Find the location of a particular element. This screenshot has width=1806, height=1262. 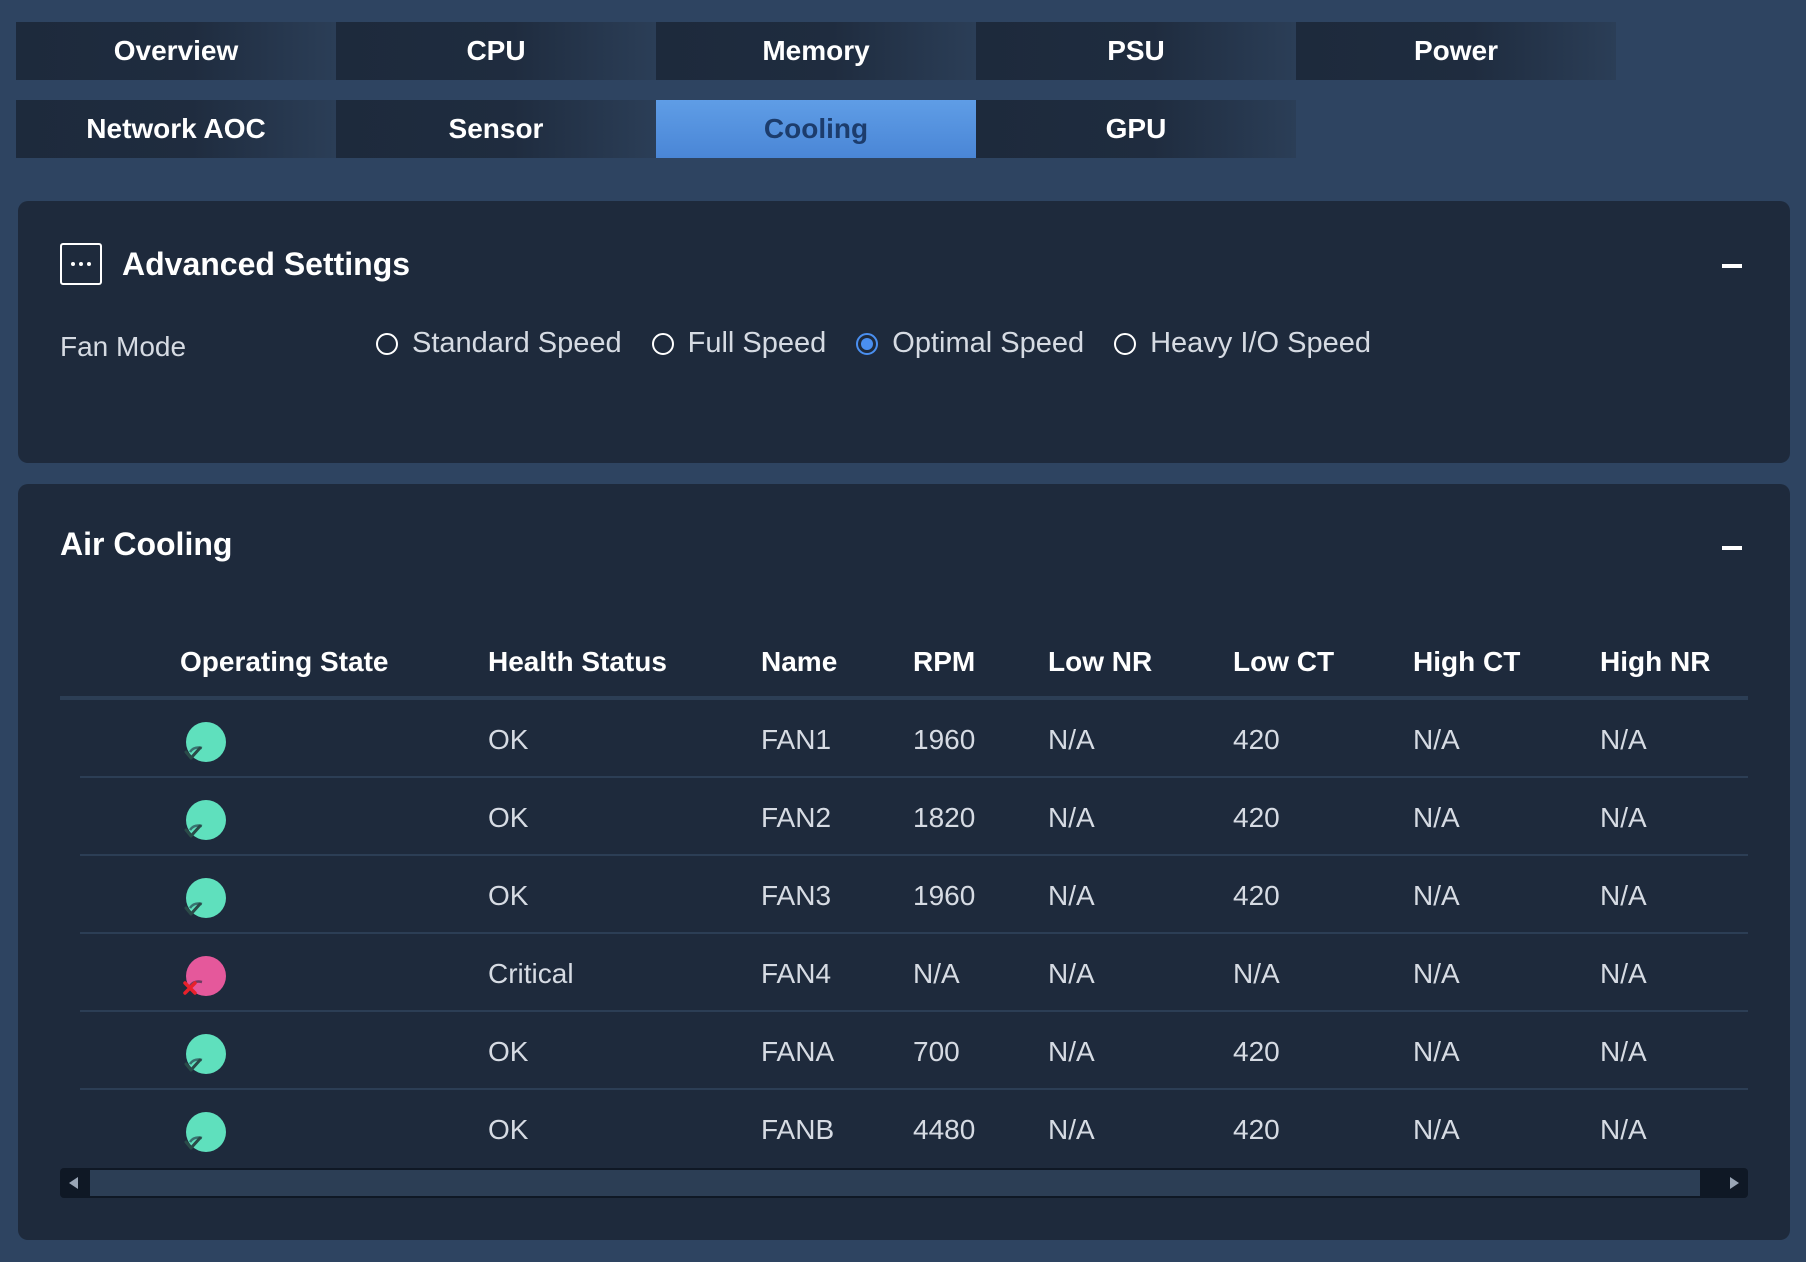

table-row: OK FAN1 1960 N/A 420 N/A N/A is located at coordinates (904, 739).